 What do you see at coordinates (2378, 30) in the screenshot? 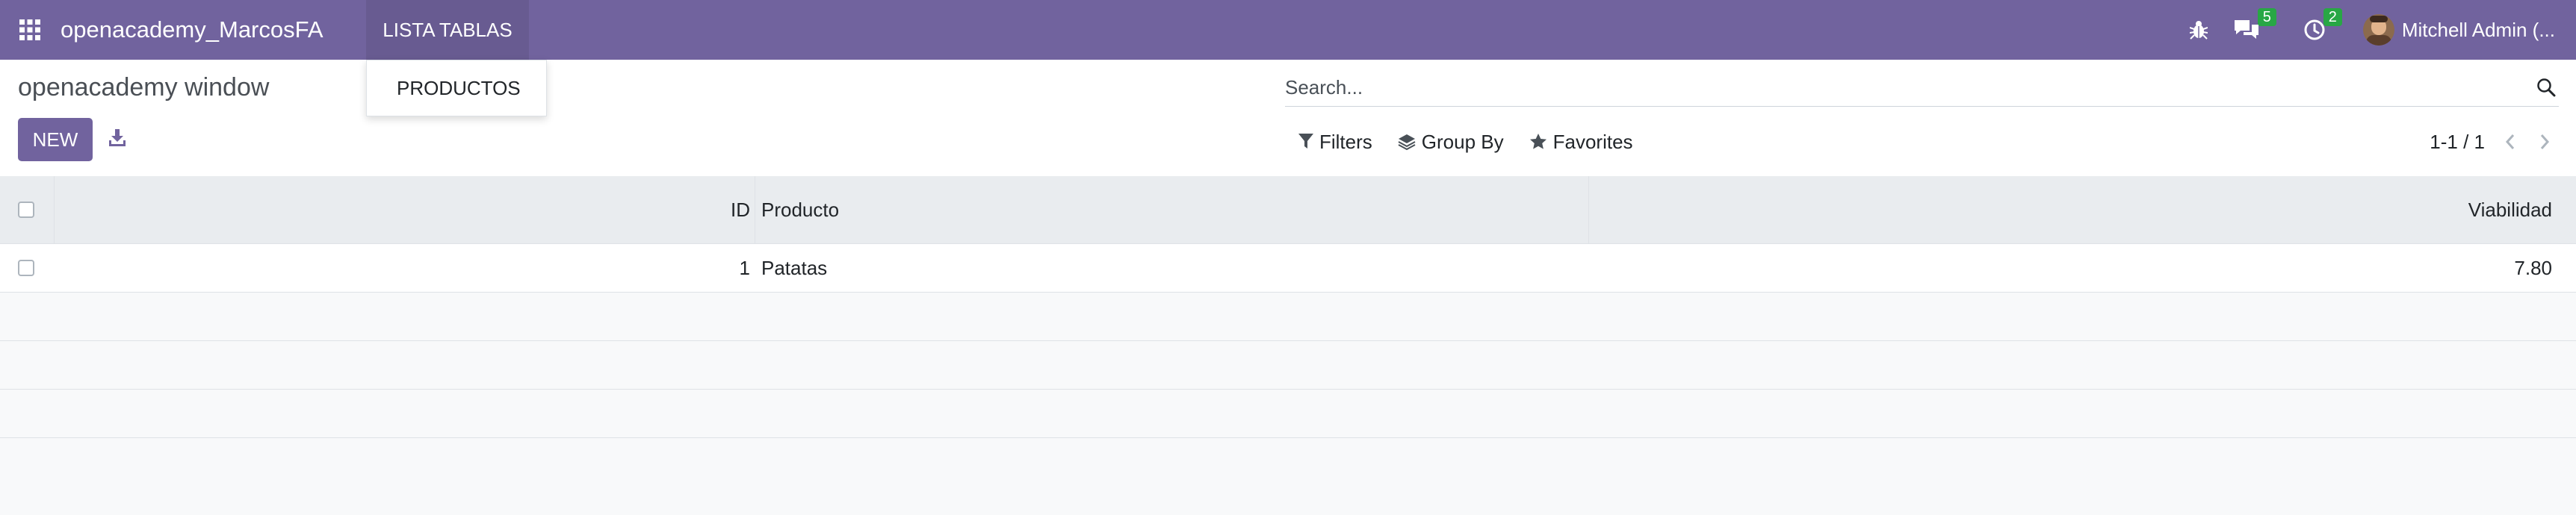
I see `avatar` at bounding box center [2378, 30].